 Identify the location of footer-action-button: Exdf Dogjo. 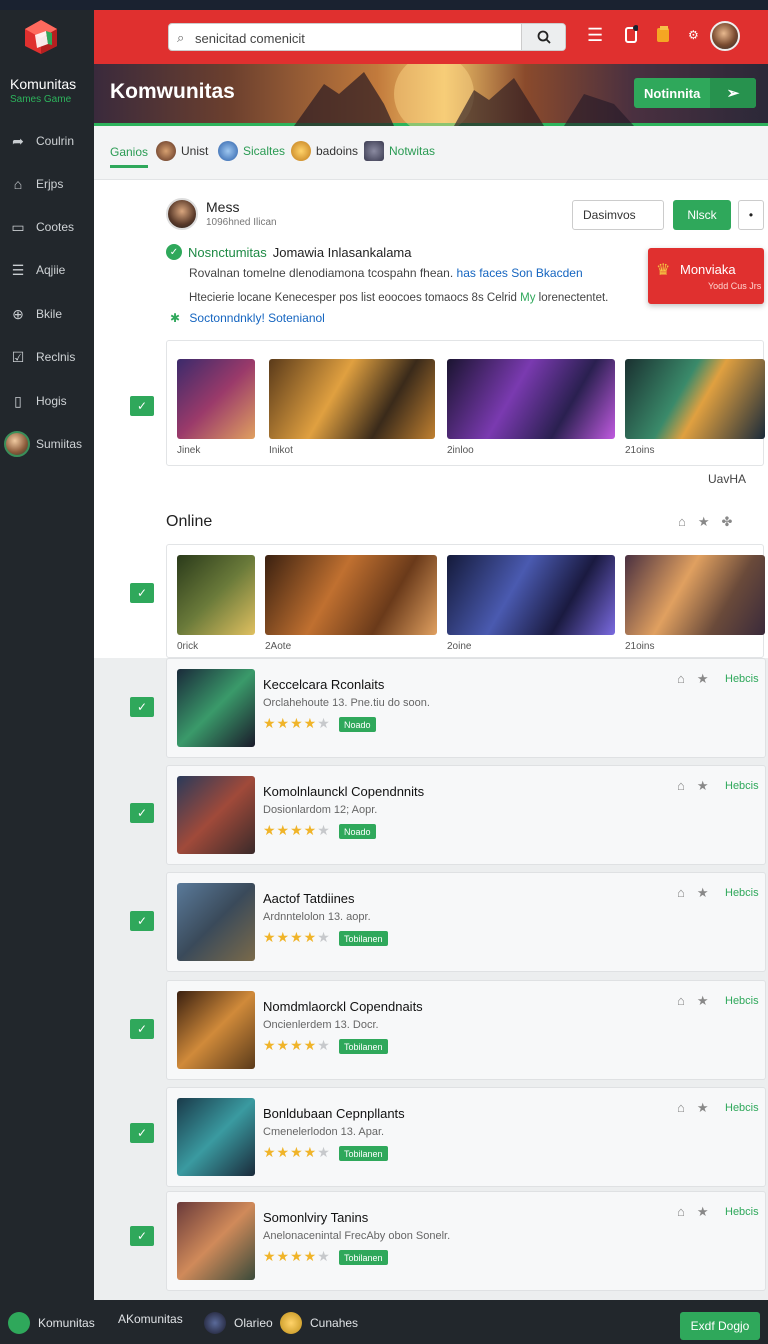
(720, 1326).